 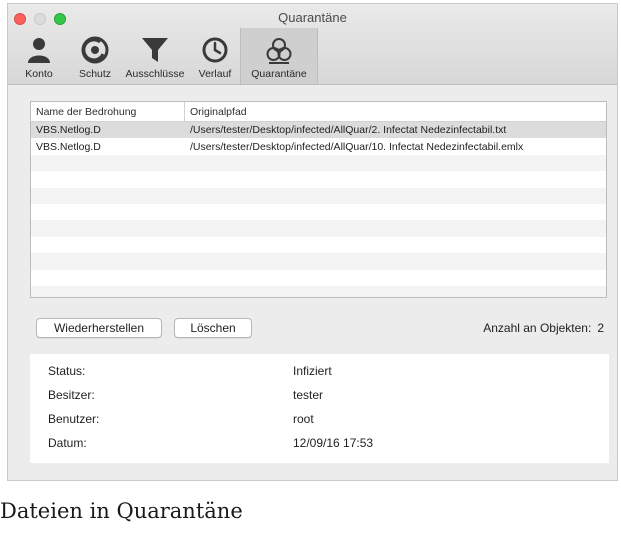 What do you see at coordinates (99, 328) in the screenshot?
I see `restore-button: Wiederherstellen` at bounding box center [99, 328].